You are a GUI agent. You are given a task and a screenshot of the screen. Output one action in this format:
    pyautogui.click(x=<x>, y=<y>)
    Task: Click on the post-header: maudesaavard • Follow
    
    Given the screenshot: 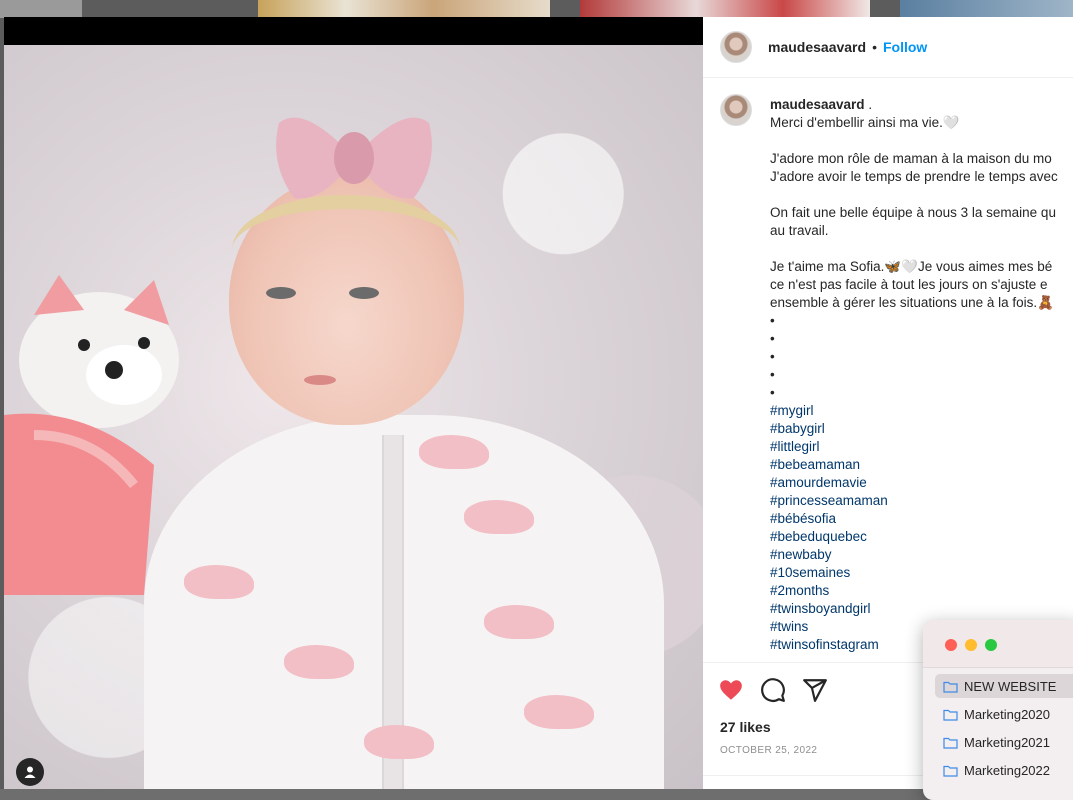 What is the action you would take?
    pyautogui.click(x=888, y=47)
    